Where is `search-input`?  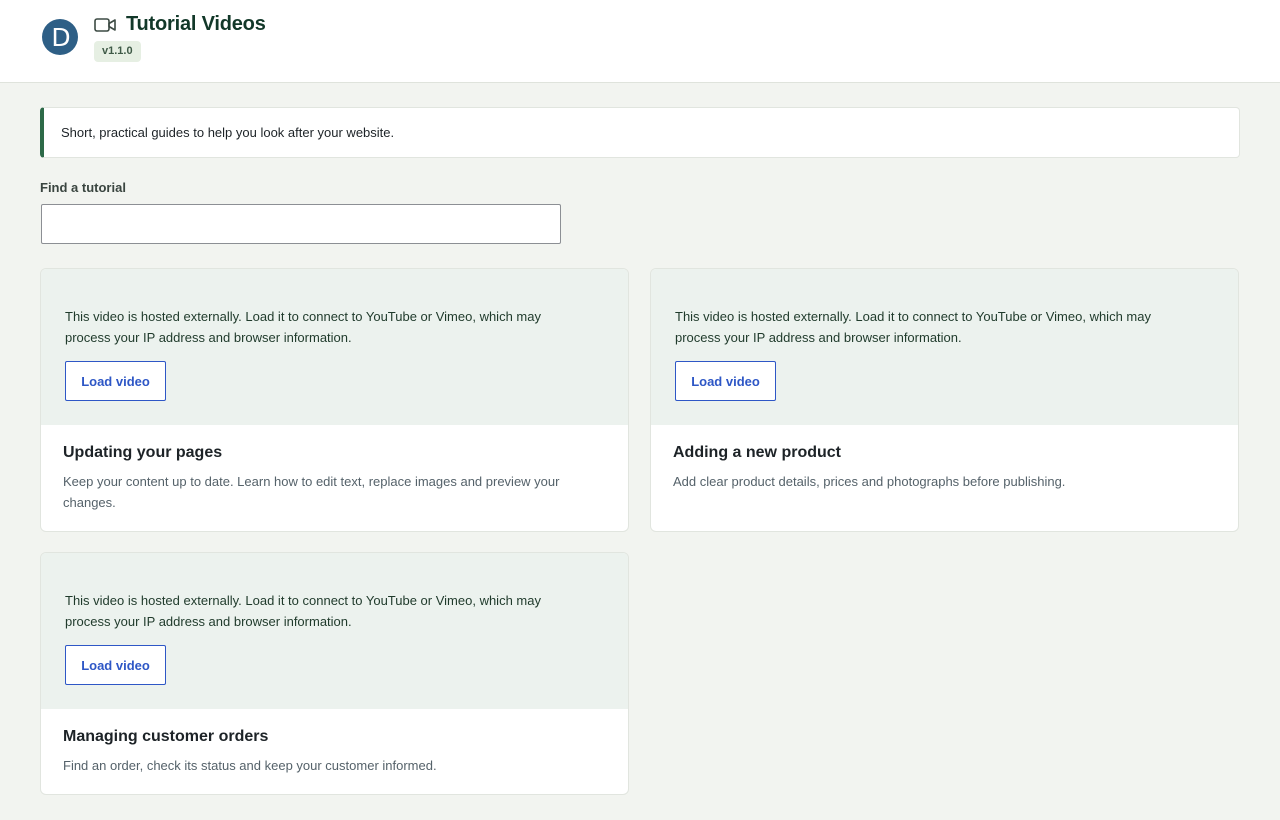
search-input is located at coordinates (301, 224).